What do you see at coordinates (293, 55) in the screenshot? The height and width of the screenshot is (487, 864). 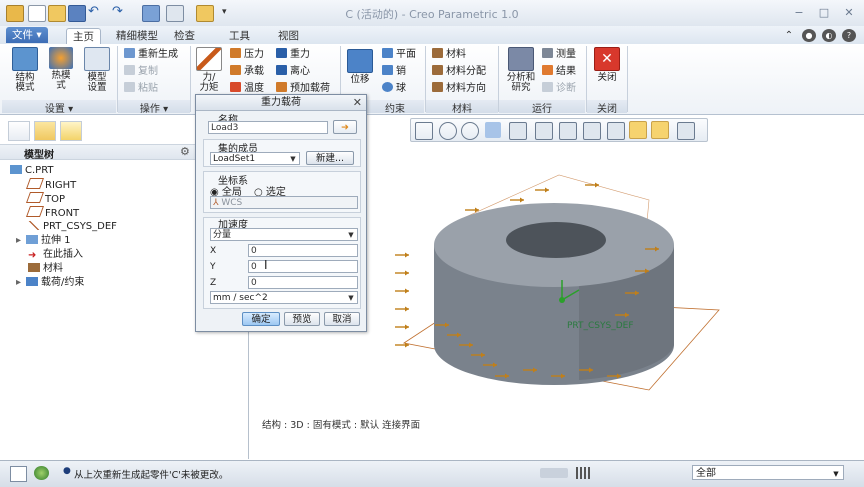 I see `gravity-button: 重力` at bounding box center [293, 55].